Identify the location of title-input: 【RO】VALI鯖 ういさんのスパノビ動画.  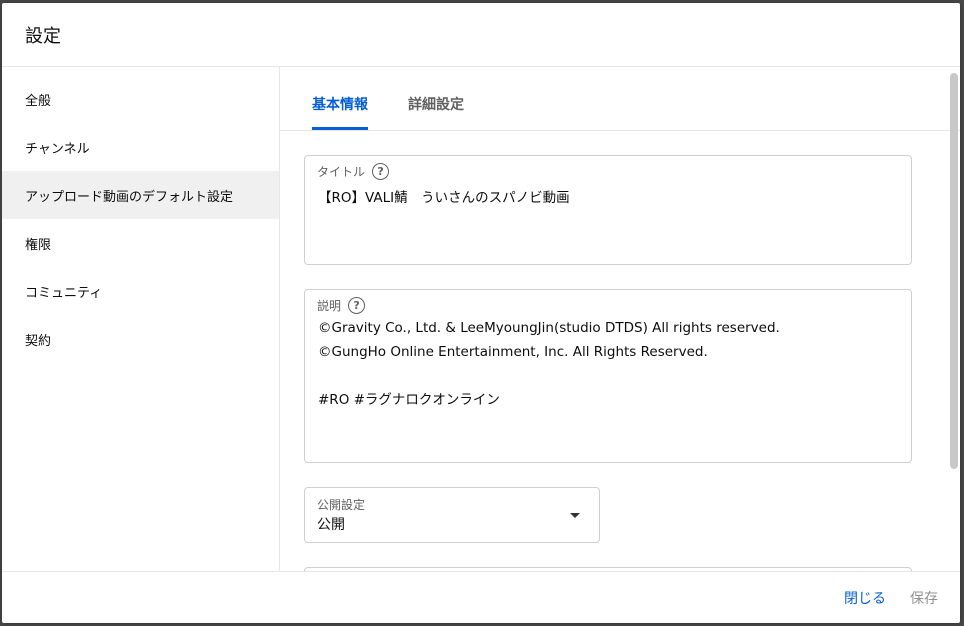
(608, 198).